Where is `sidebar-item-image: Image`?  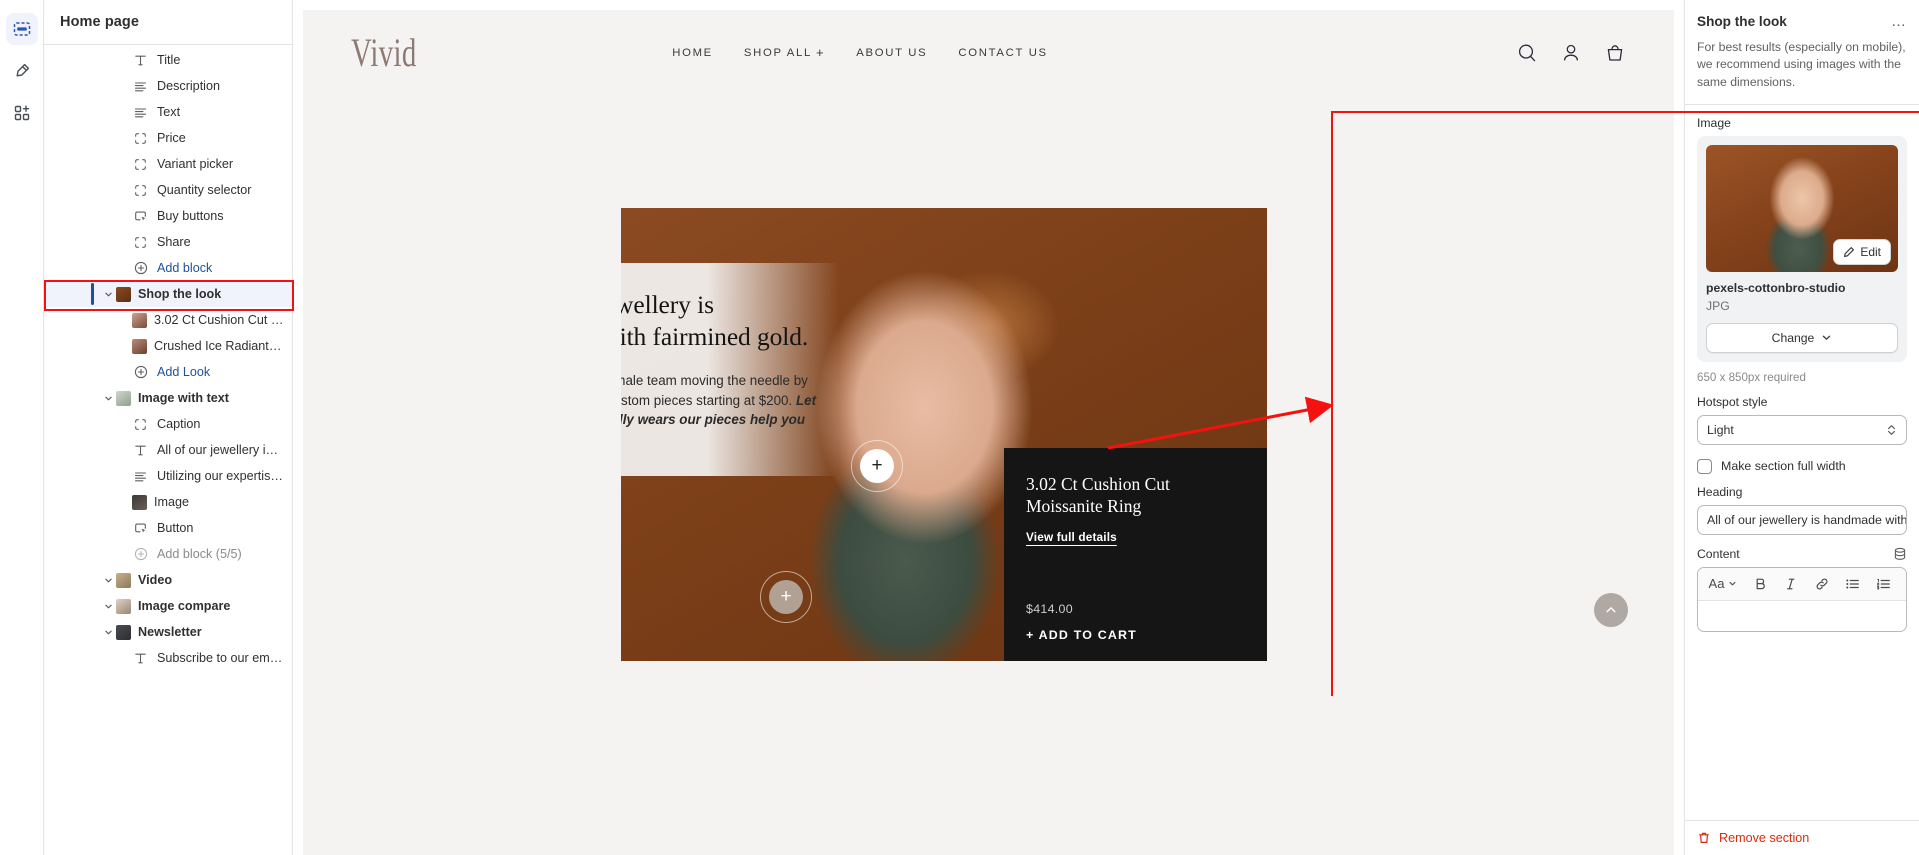
sidebar-item-image: Image is located at coordinates (168, 502).